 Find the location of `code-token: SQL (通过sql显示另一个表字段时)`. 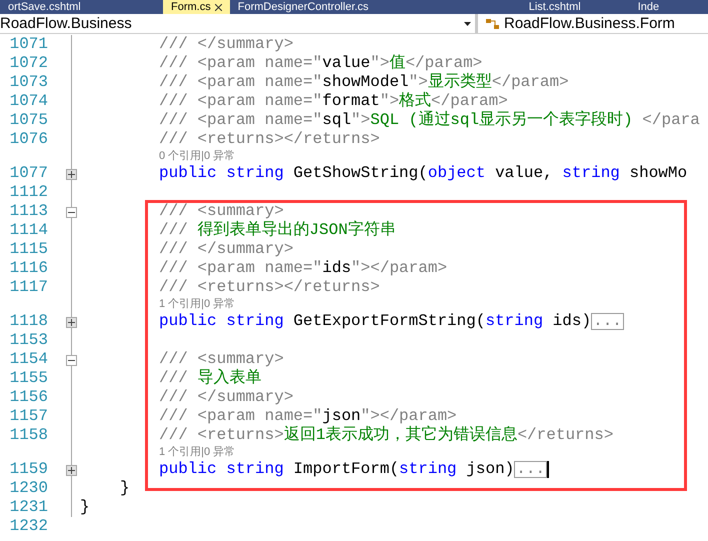

code-token: SQL (通过sql显示另一个表字段时) is located at coordinates (502, 120).